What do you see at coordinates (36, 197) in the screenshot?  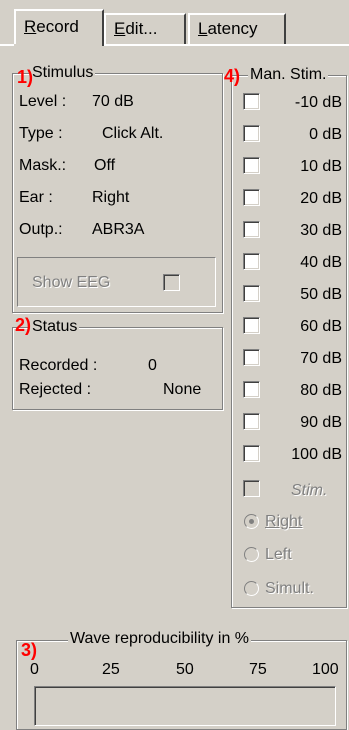 I see `stimulus-ear-label: Ear :` at bounding box center [36, 197].